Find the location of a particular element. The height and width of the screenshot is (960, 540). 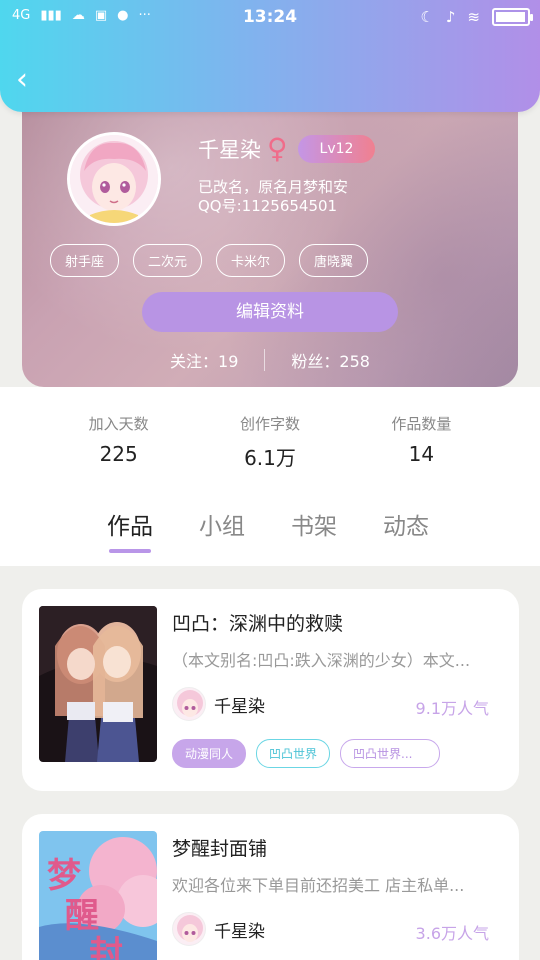

stats-panel: 加入天数 225 创作字数 6.1万 作品数量 14 is located at coordinates (270, 439).